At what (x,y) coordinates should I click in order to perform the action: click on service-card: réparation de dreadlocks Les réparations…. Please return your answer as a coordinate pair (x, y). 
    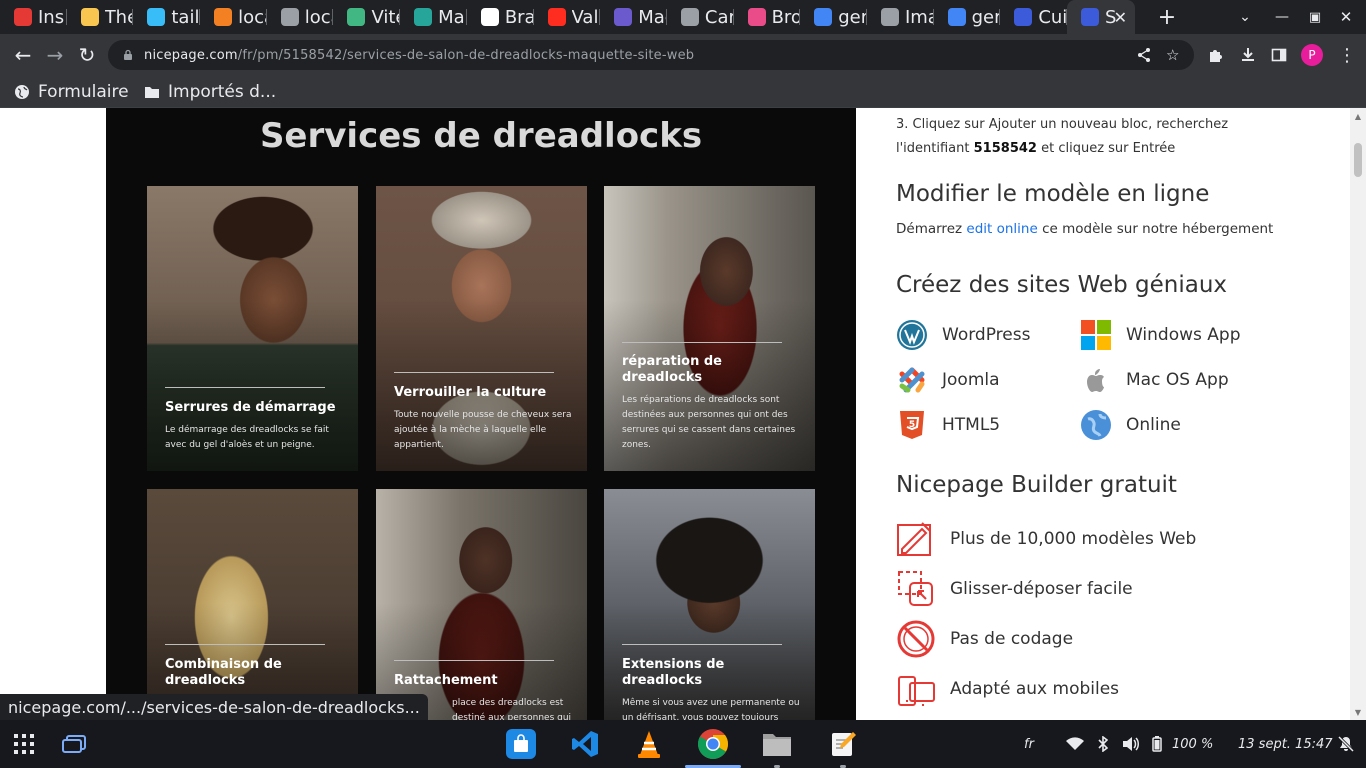
    Looking at the image, I should click on (709, 328).